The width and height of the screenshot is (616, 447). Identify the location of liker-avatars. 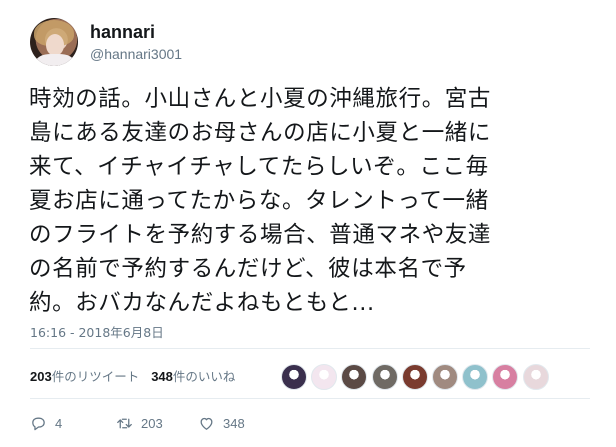
(417, 377).